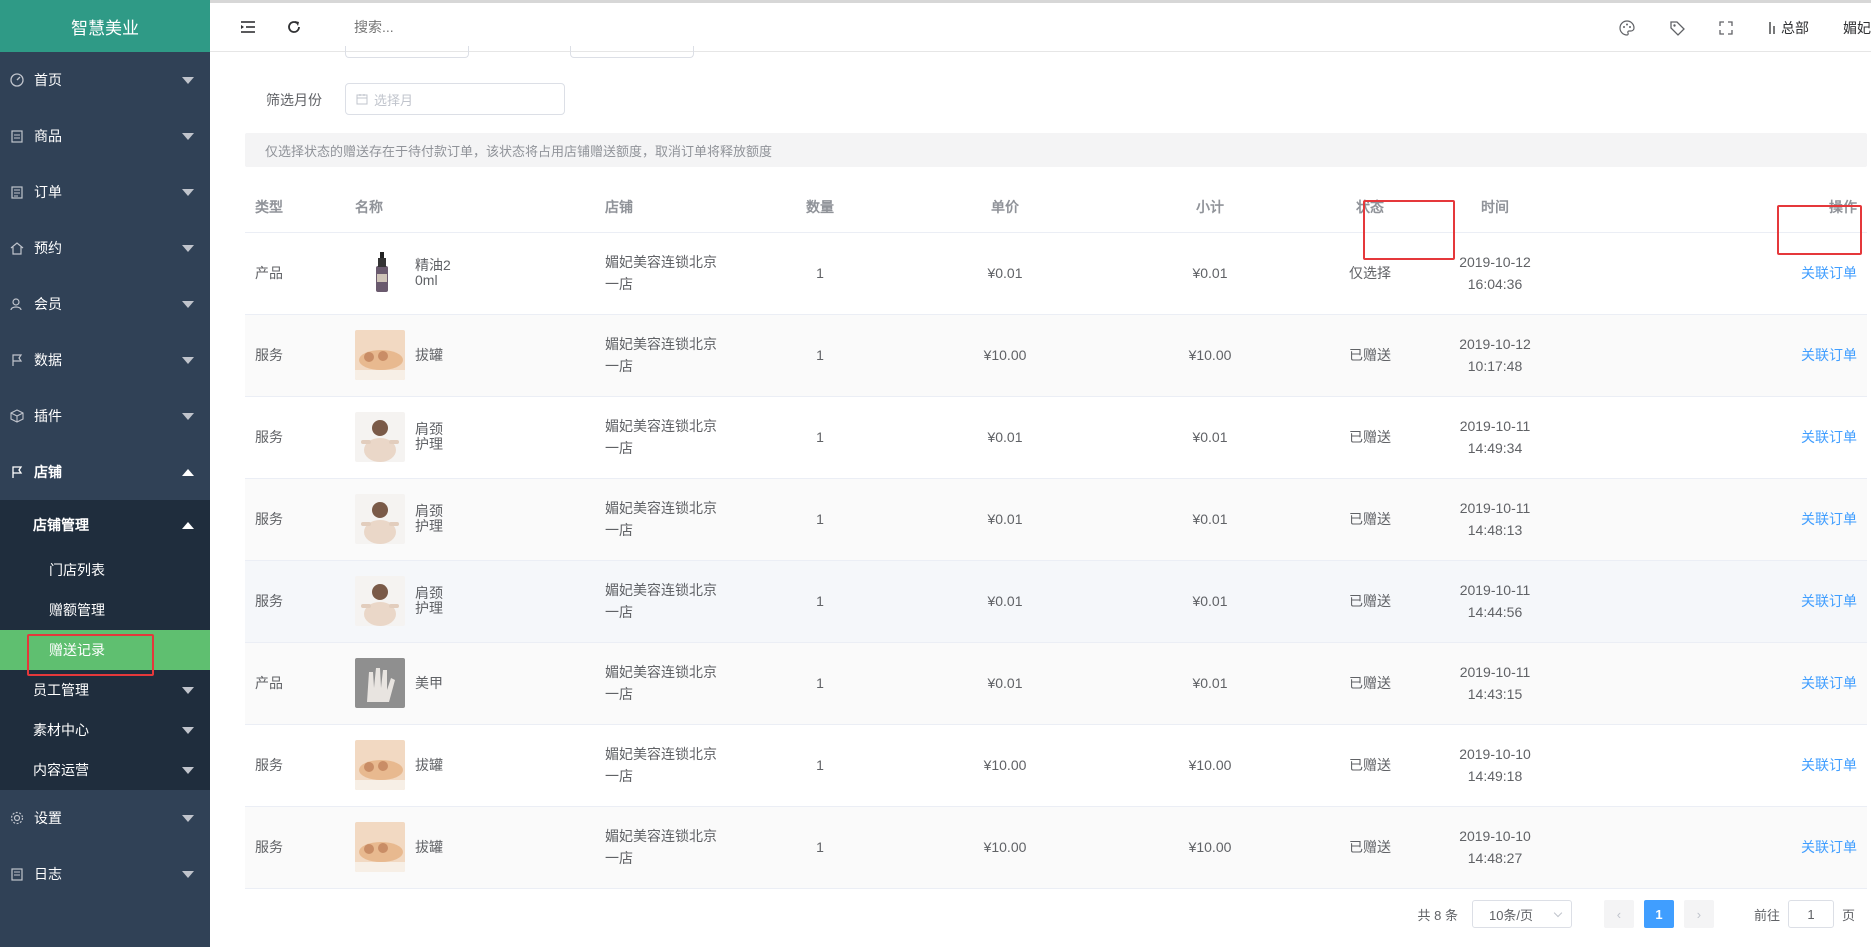 The image size is (1871, 947). I want to click on sidebar-item-home: 首页, so click(105, 80).